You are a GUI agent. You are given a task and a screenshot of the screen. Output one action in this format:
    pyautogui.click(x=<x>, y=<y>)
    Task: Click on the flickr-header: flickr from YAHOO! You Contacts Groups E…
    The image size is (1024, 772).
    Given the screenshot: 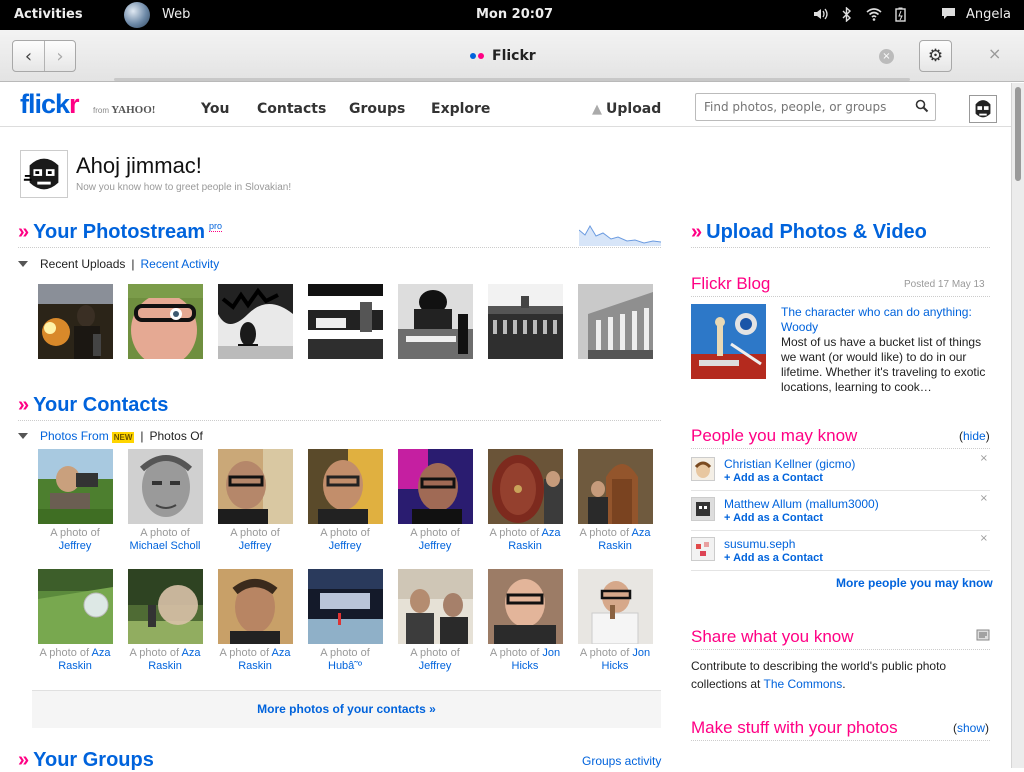 What is the action you would take?
    pyautogui.click(x=505, y=105)
    